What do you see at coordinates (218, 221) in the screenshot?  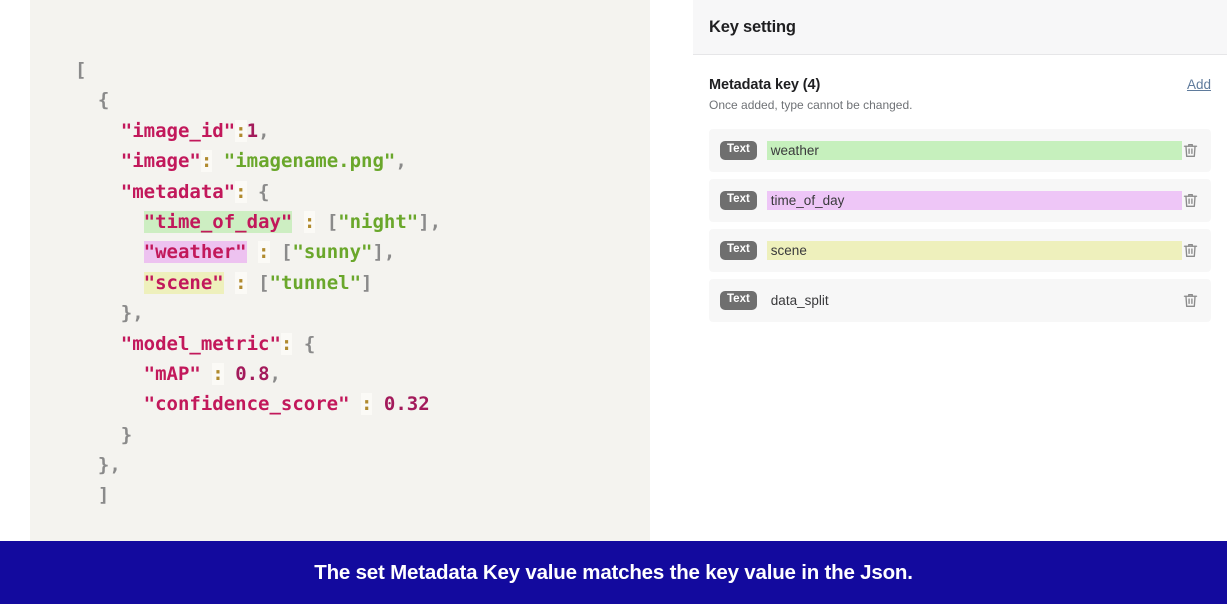 I see `code-token-highlighted: "time_of_day"` at bounding box center [218, 221].